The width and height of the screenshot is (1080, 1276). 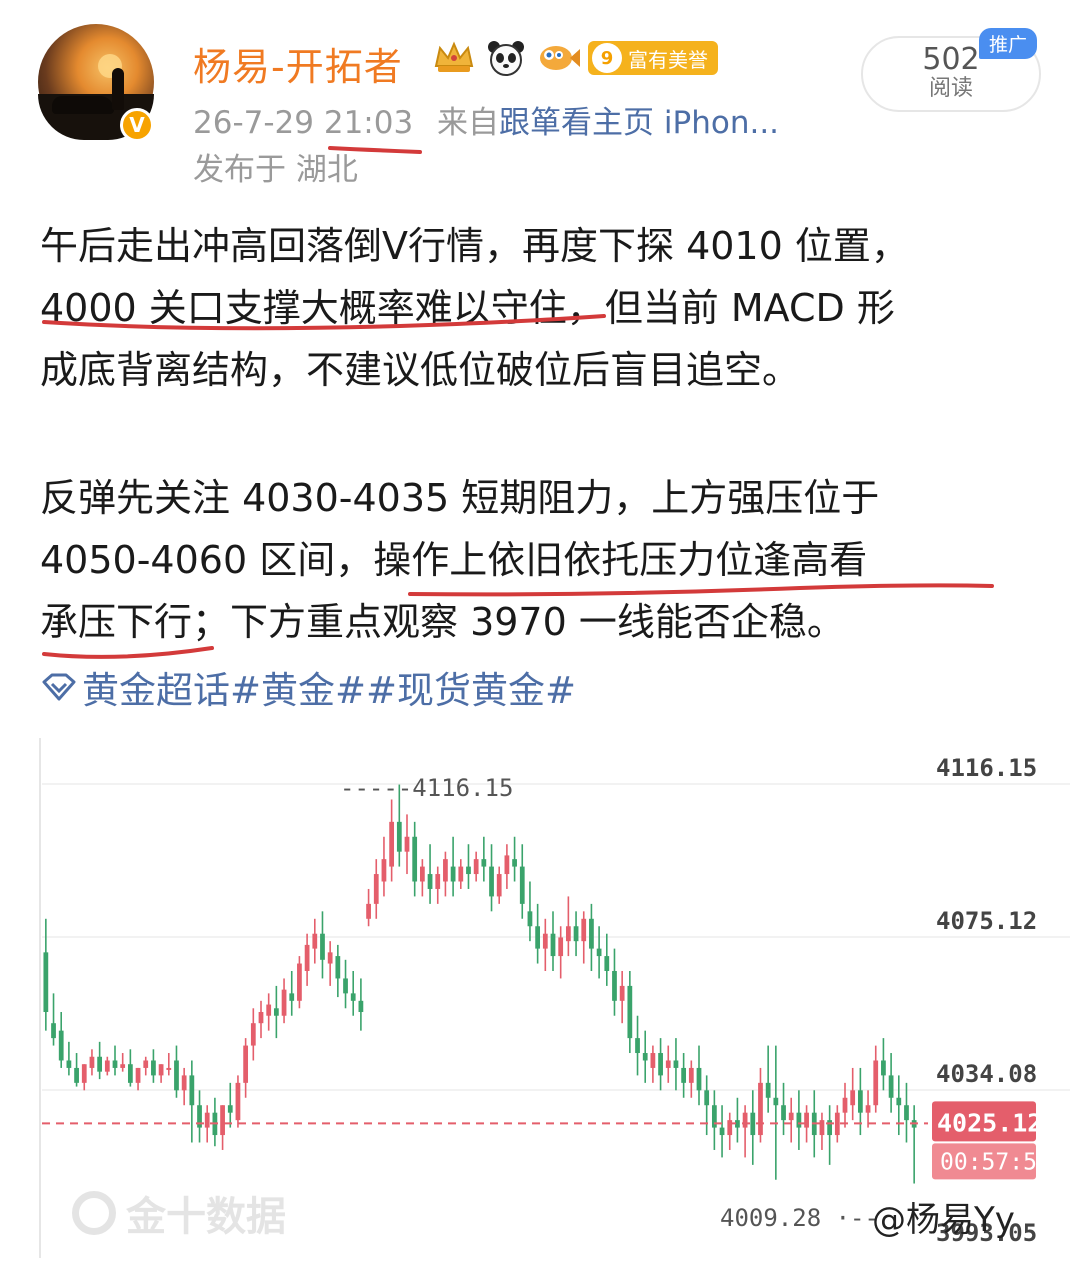 I want to click on y-tick-label: 4116.15, so click(x=986, y=768).